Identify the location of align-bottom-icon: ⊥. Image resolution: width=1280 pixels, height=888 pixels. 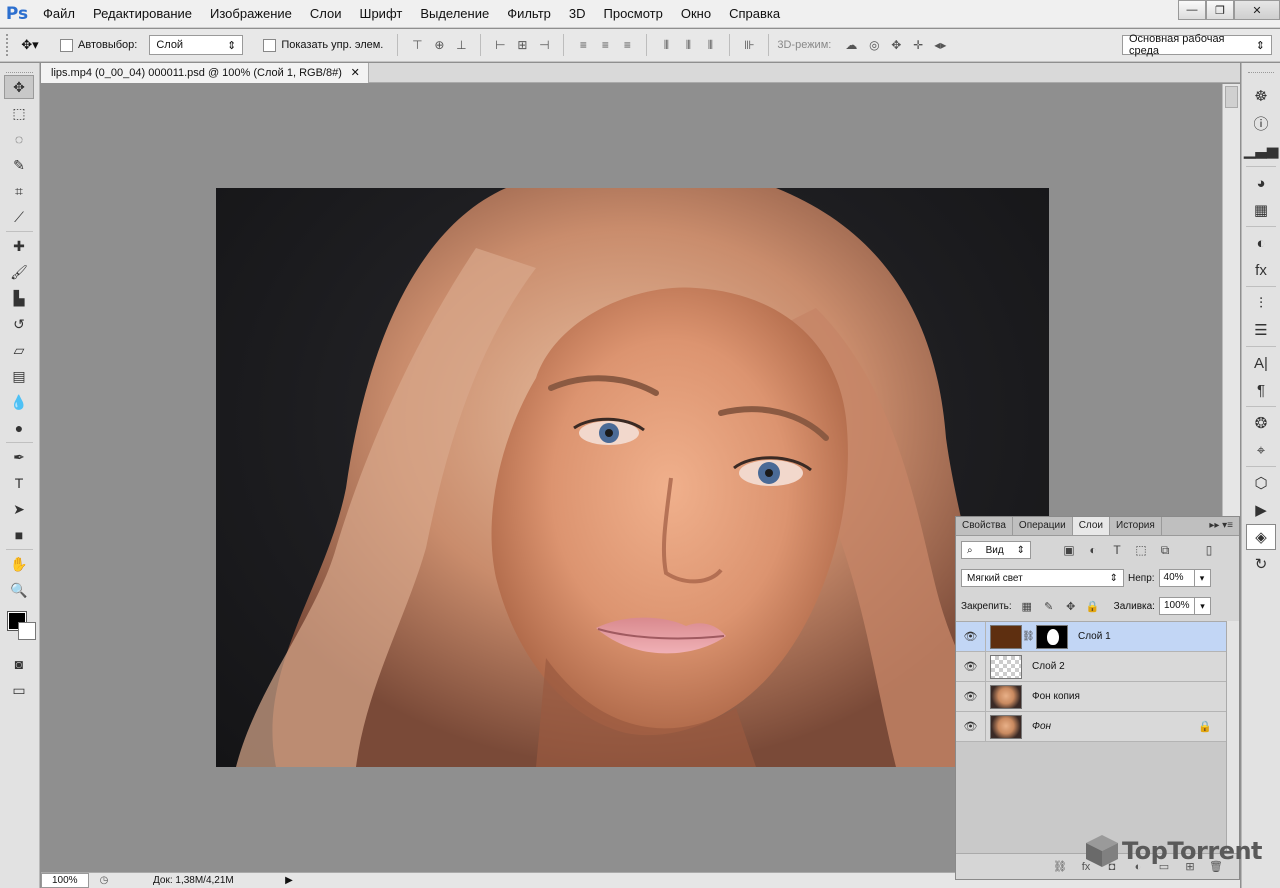
(461, 45).